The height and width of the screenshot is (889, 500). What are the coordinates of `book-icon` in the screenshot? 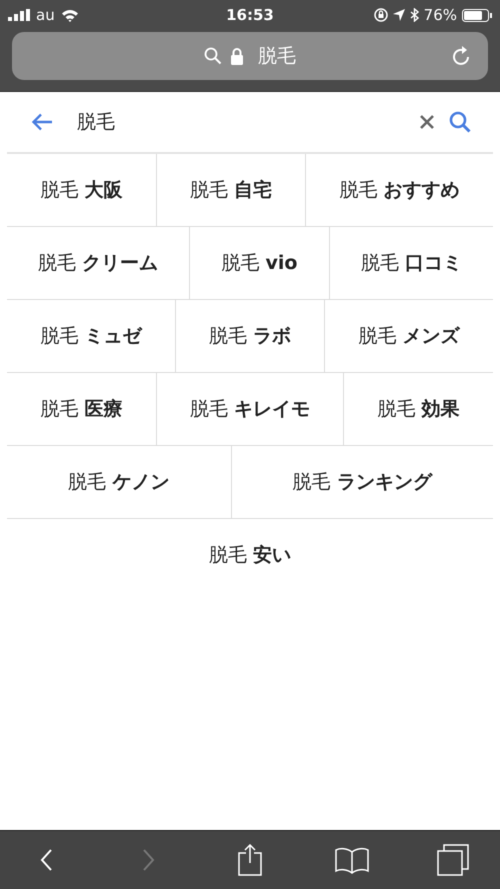 It's located at (351, 860).